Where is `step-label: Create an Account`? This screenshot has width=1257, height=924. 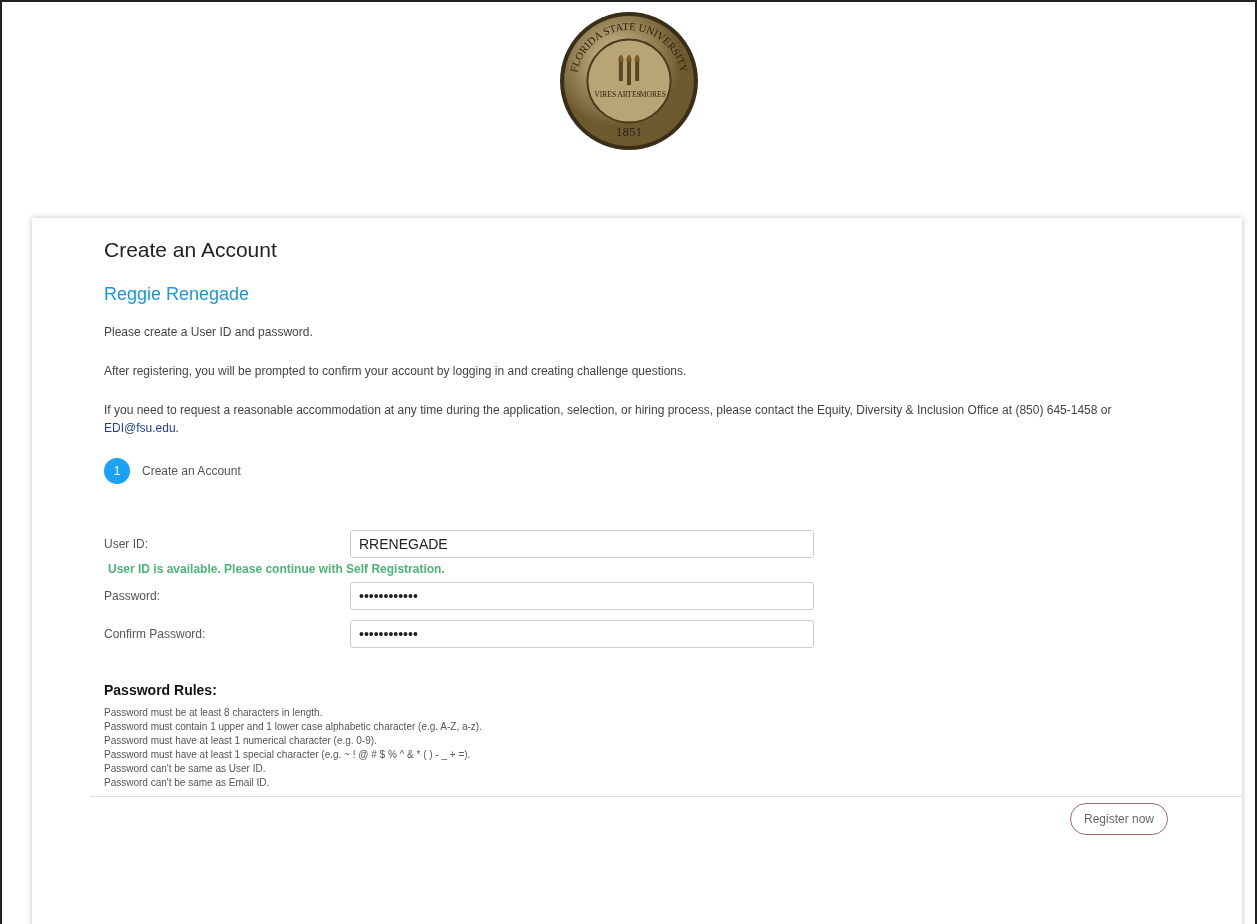 step-label: Create an Account is located at coordinates (191, 471).